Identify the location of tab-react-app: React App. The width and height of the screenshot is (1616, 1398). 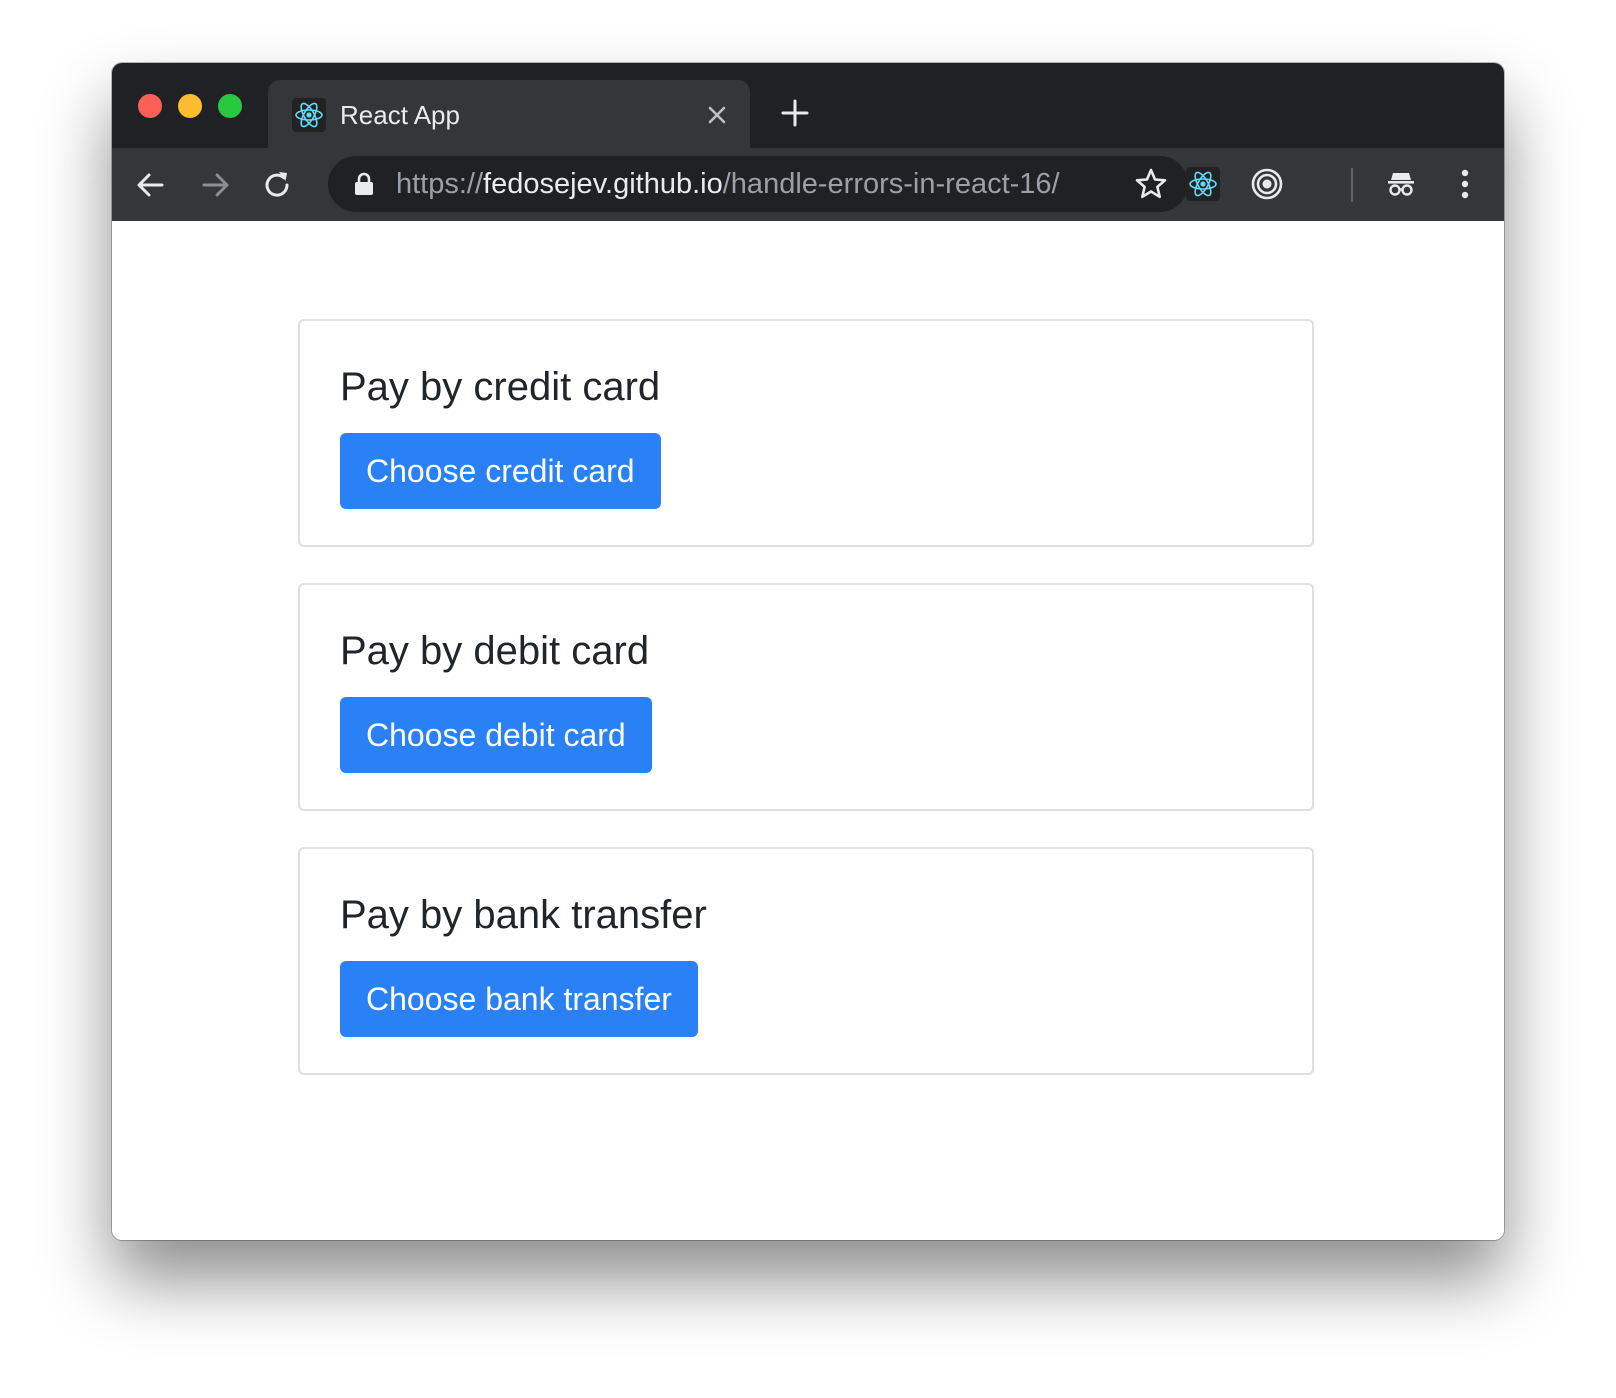
(509, 114).